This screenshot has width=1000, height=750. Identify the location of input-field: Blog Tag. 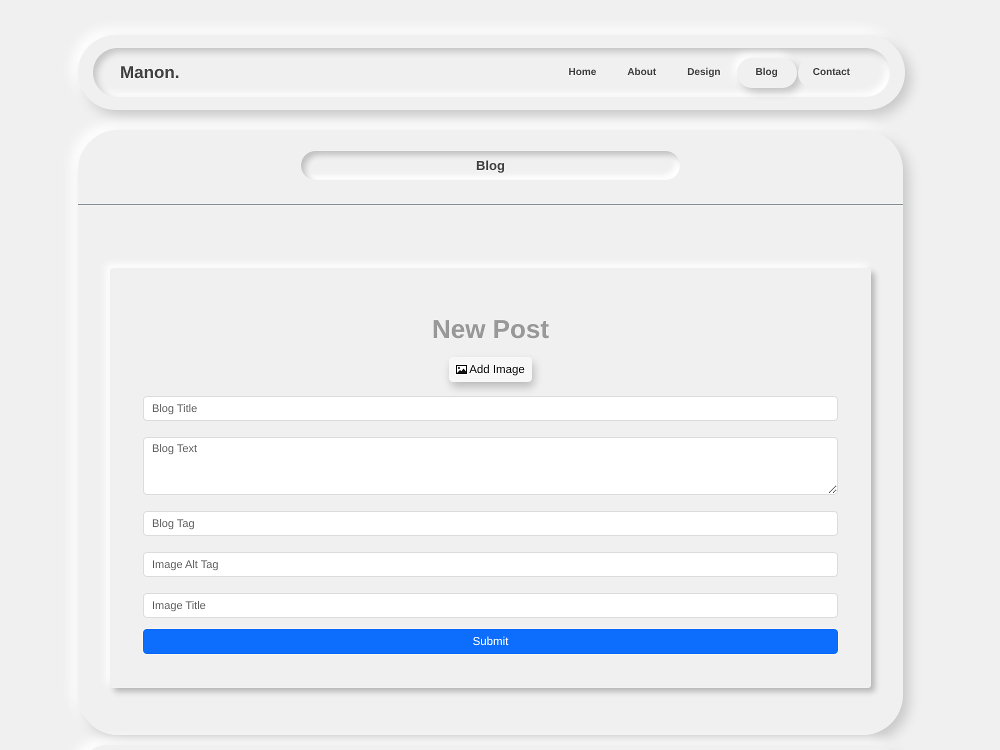
(490, 523).